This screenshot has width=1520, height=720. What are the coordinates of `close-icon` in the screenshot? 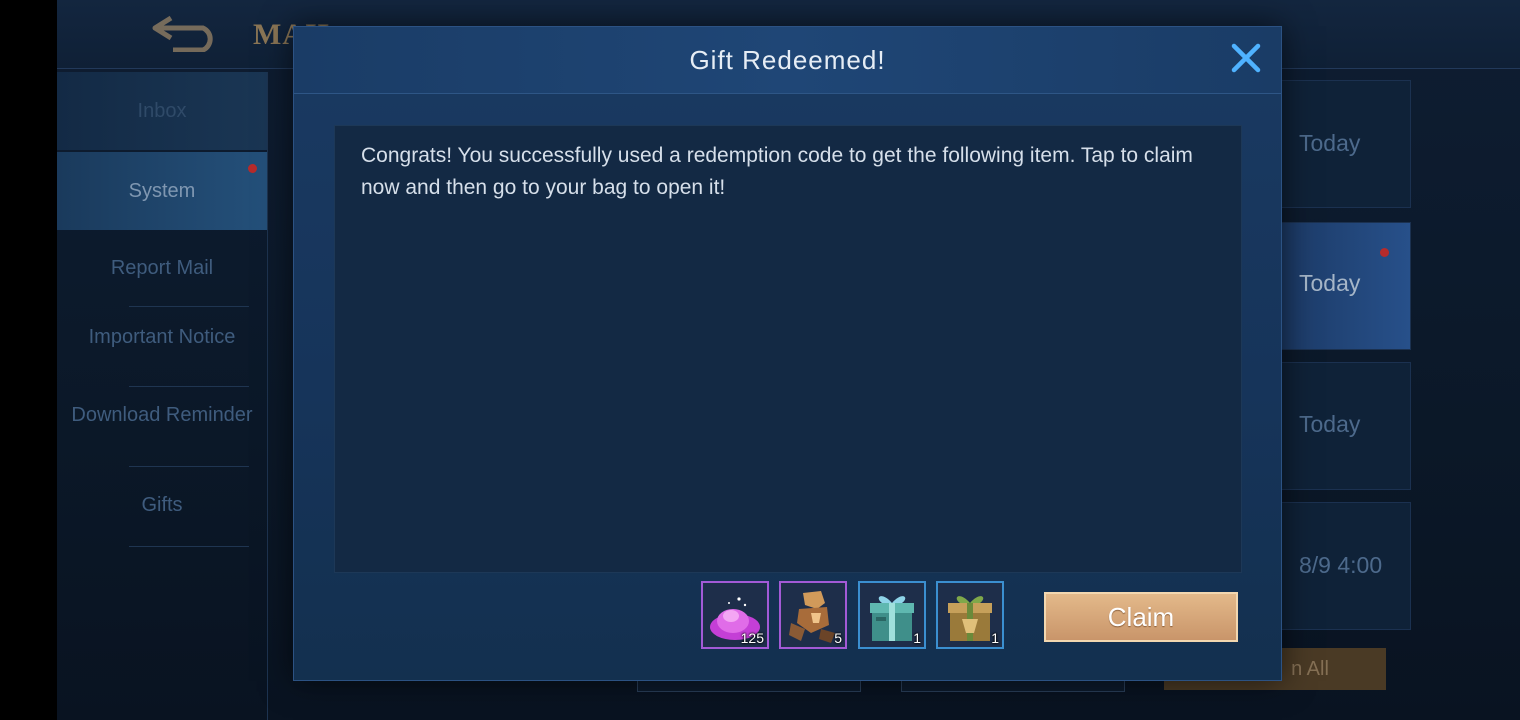 It's located at (1246, 58).